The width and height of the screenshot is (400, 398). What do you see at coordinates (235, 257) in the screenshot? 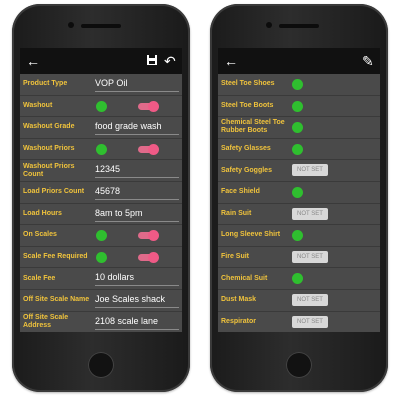
I see `ppe-label: Fire Suit` at bounding box center [235, 257].